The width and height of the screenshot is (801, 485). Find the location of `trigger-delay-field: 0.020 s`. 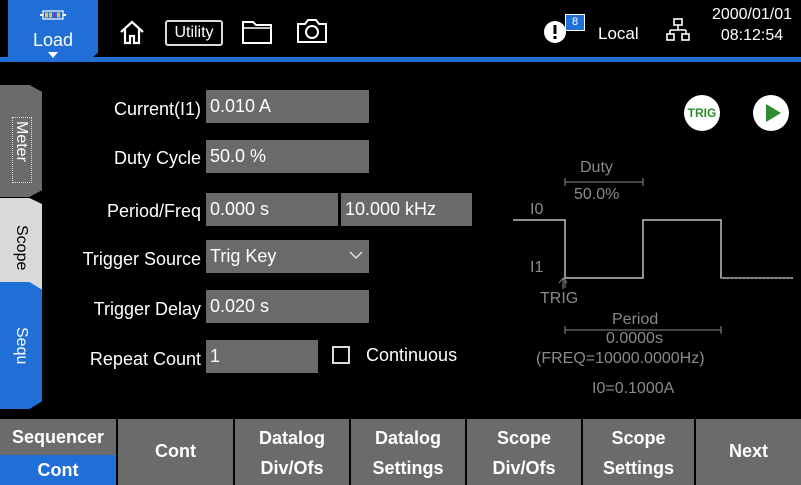

trigger-delay-field: 0.020 s is located at coordinates (287, 306).